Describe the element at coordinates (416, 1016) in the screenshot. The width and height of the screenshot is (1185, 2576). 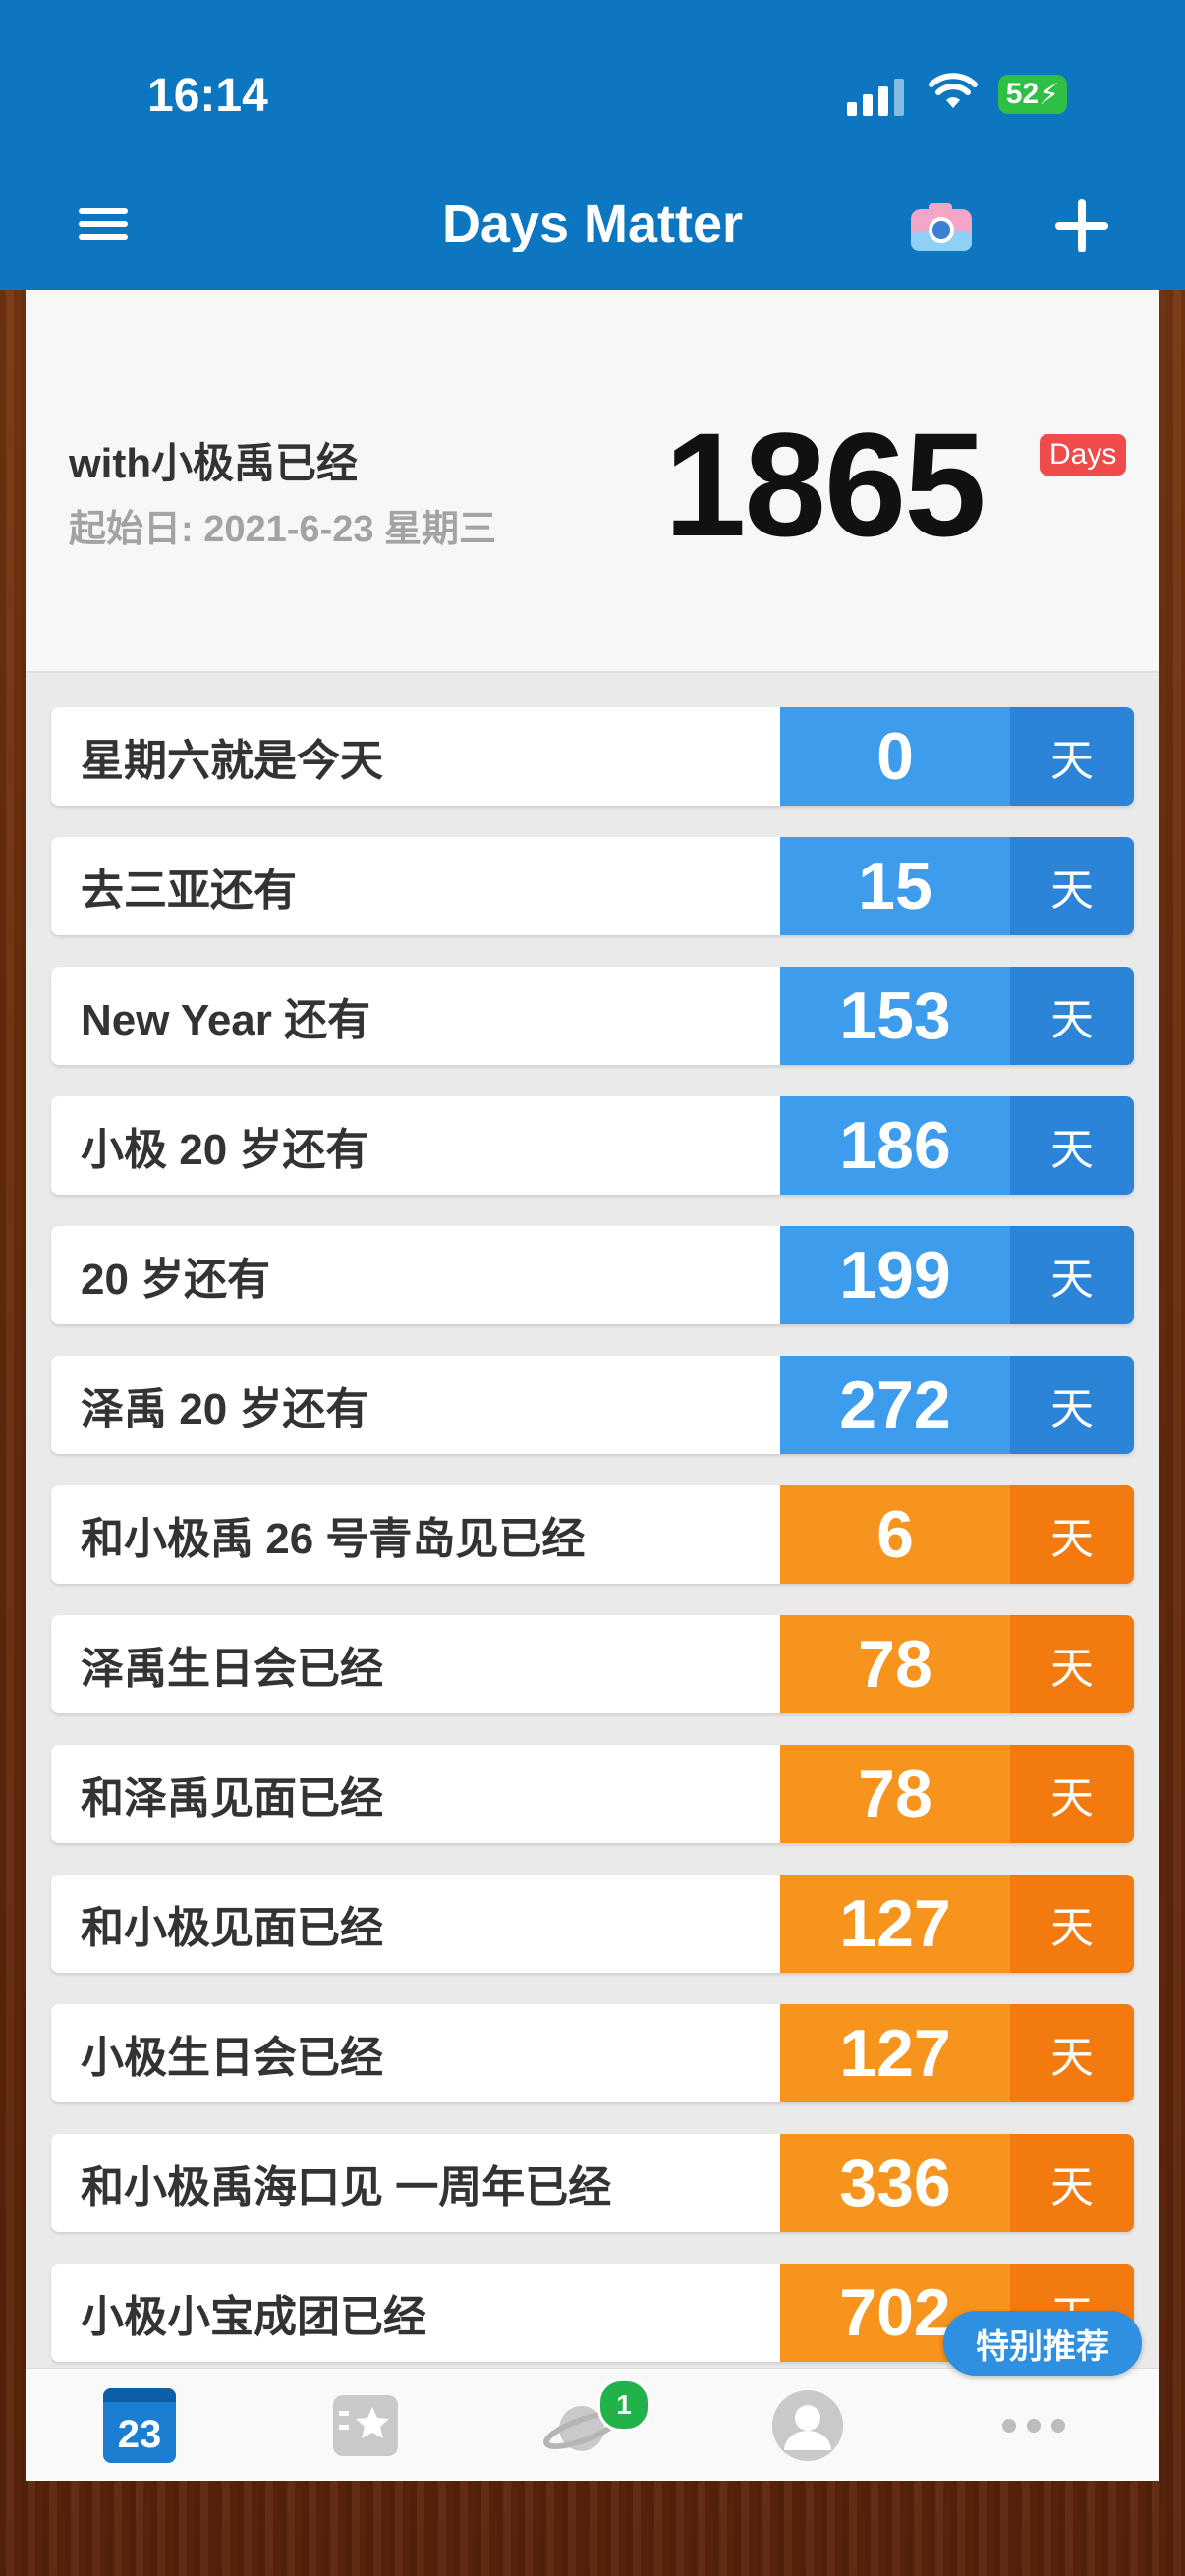
I see `event-label: New Year 还有` at that location.